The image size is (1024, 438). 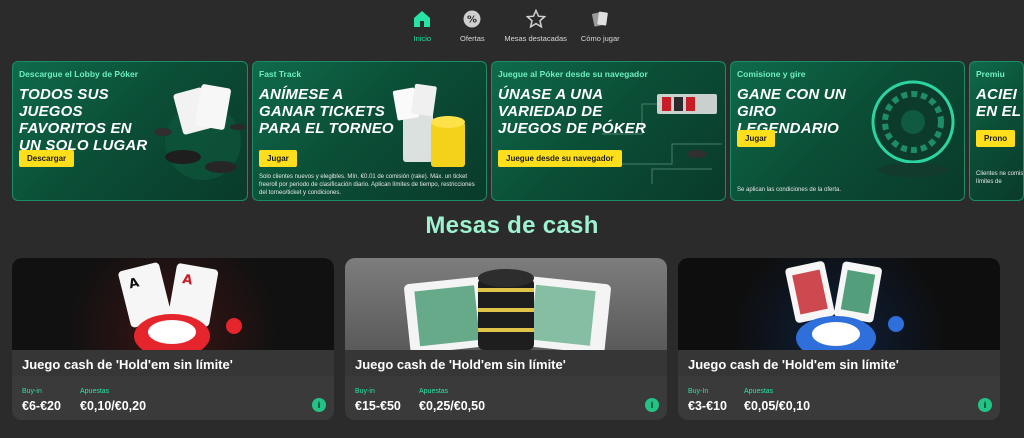 I want to click on promo-headline: ANÍMESE A GANAR TICKETS PARA EL TORNEO, so click(x=326, y=111).